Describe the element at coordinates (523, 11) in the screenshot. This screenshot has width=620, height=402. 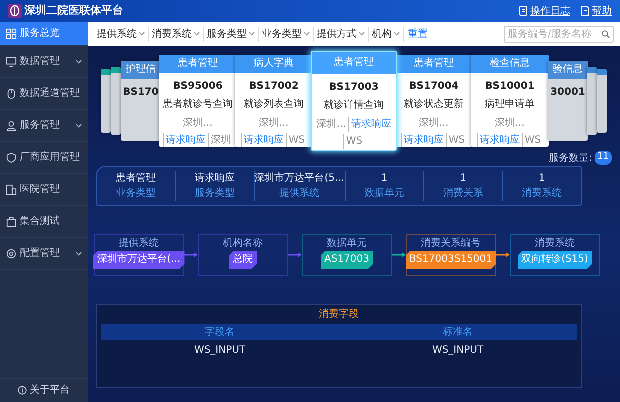
I see `log-icon` at that location.